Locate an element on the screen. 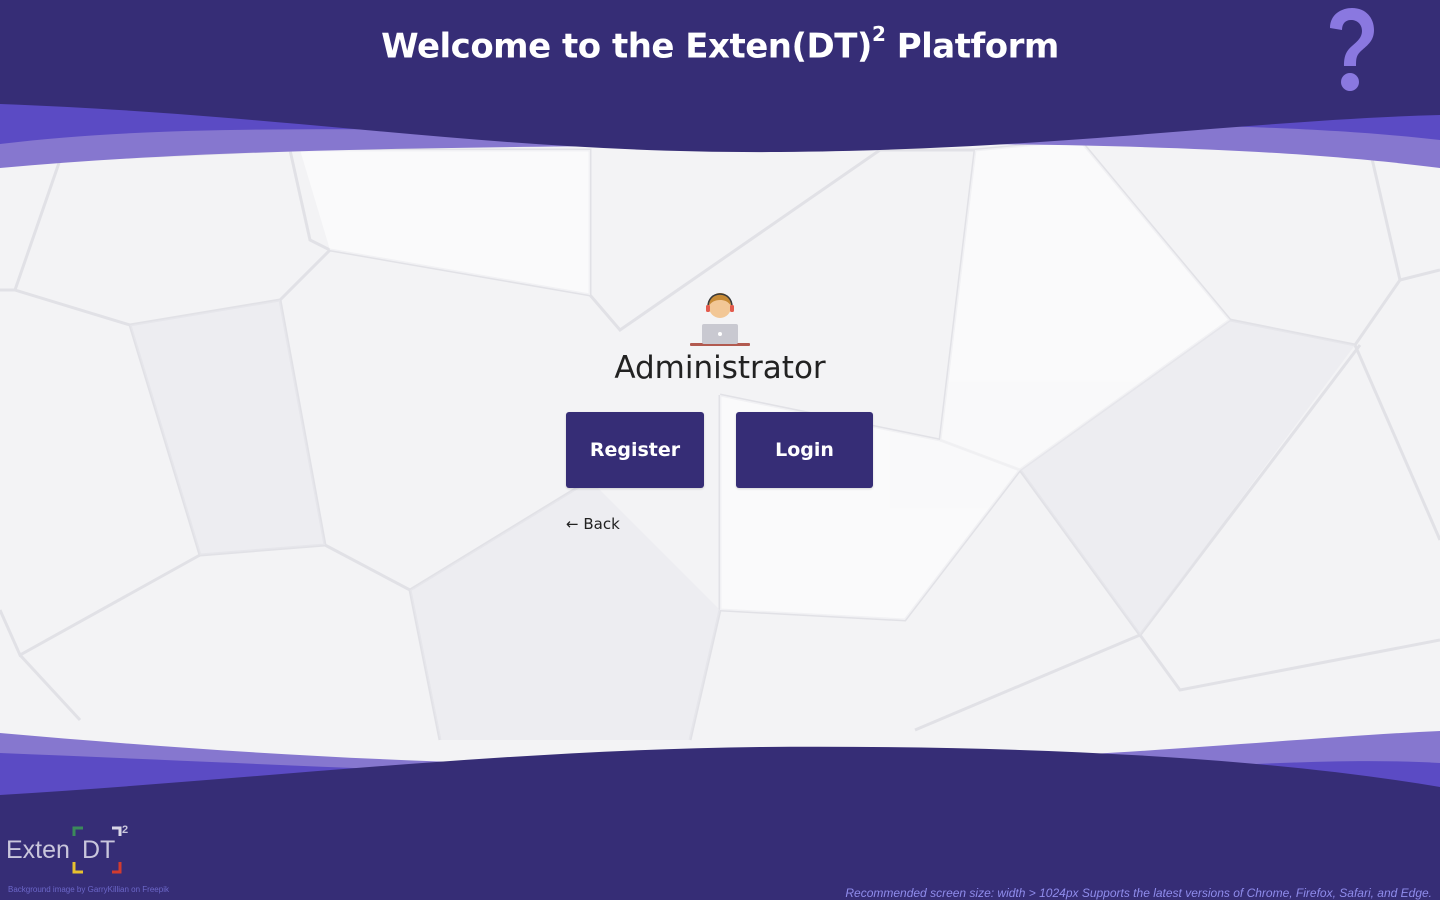 The width and height of the screenshot is (1440, 900). back-link: ← Back is located at coordinates (593, 524).